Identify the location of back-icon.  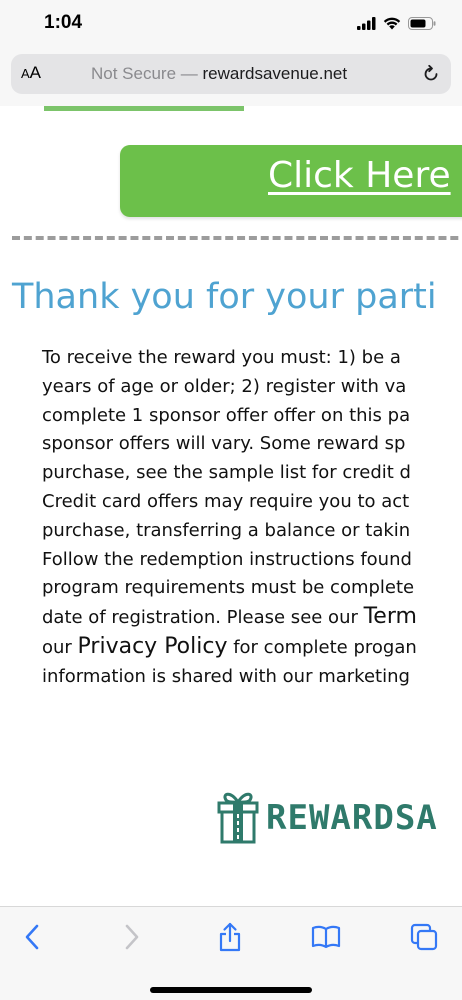
(32, 939).